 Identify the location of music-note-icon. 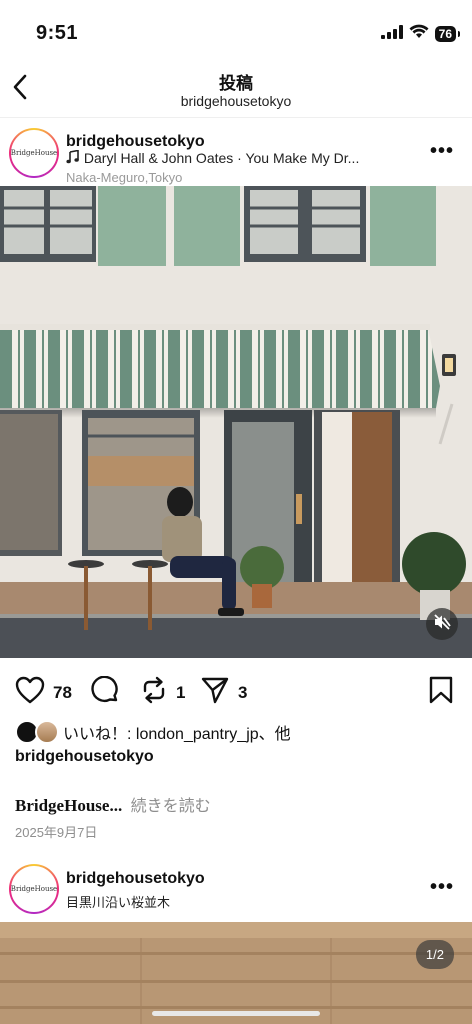
(75, 158).